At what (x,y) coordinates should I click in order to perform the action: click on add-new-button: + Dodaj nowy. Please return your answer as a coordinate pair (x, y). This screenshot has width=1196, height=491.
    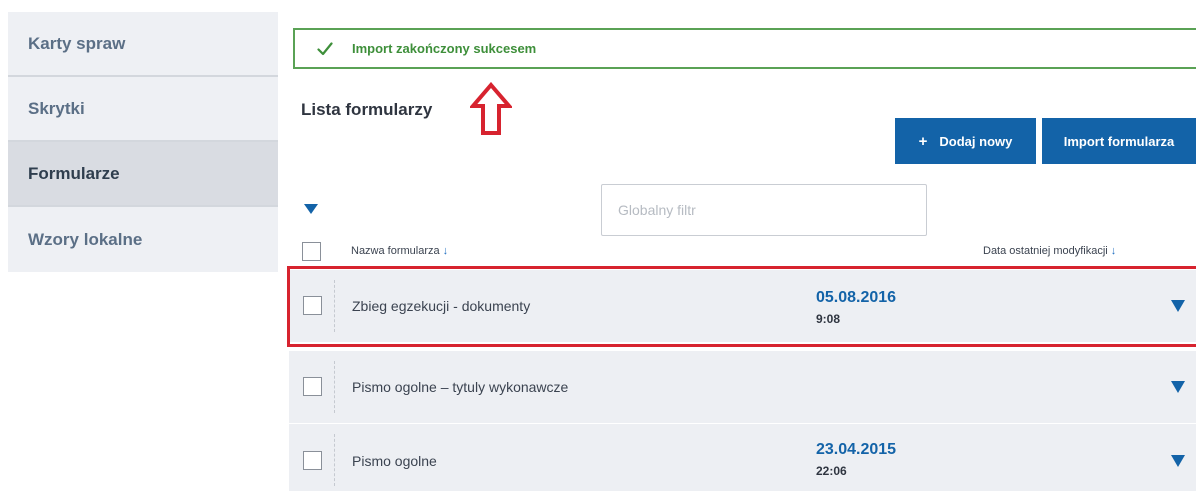
    Looking at the image, I should click on (965, 141).